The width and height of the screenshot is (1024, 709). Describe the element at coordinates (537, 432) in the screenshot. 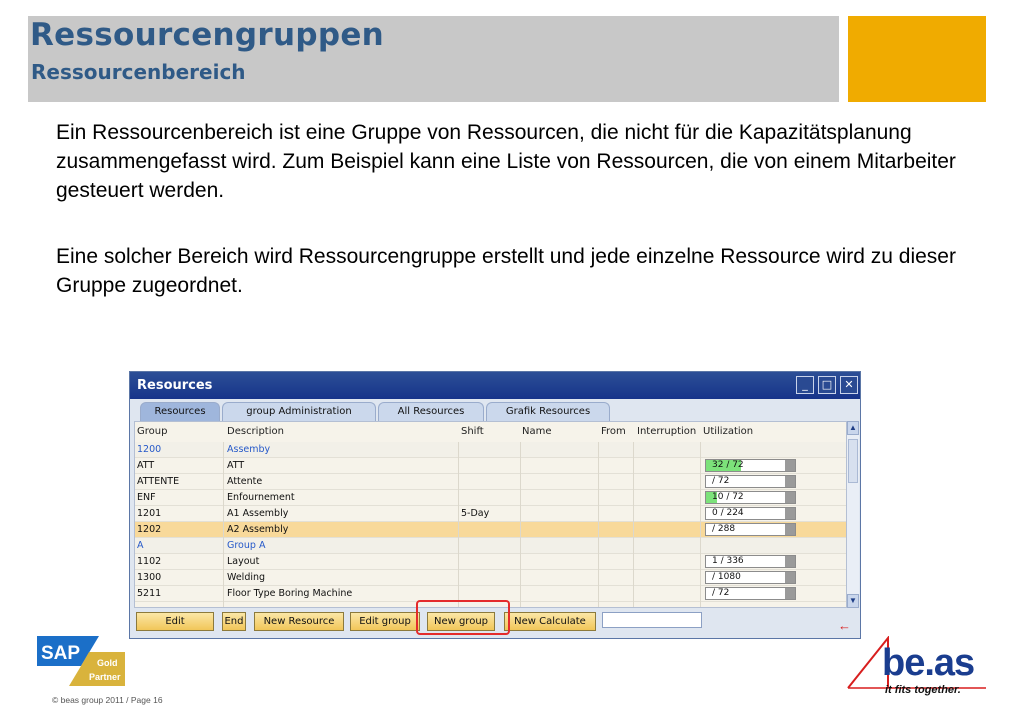

I see `column-header-name: Name` at that location.